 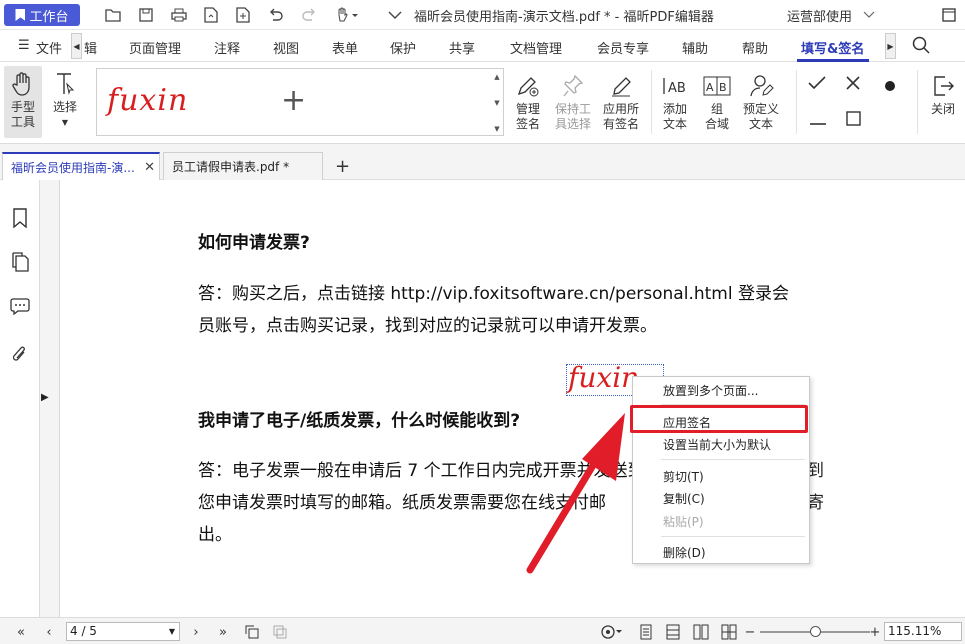 I want to click on attachment-icon, so click(x=20, y=354).